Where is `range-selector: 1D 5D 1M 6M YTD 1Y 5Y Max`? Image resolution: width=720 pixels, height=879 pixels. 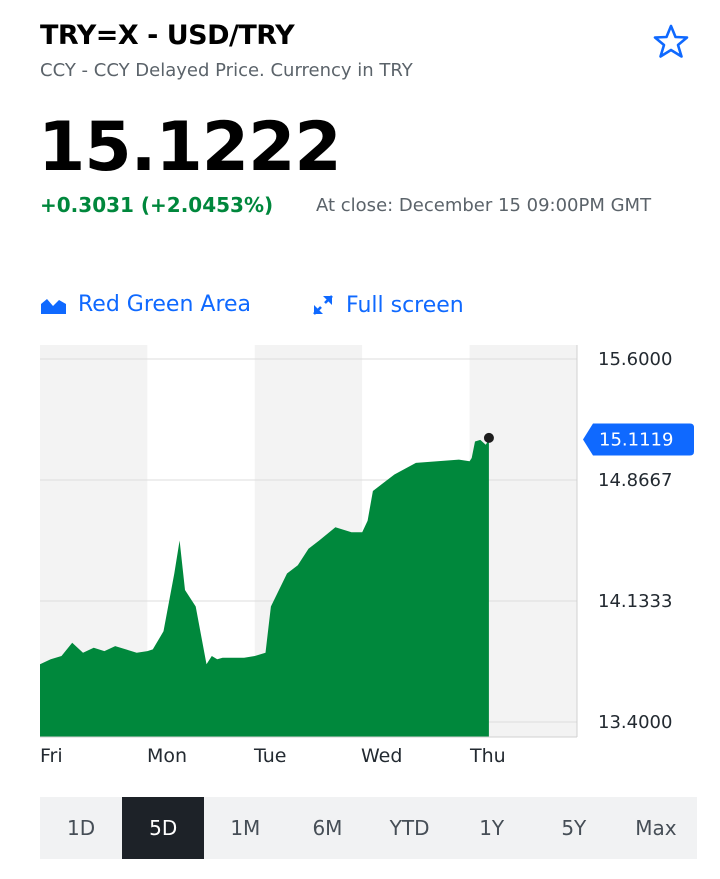
range-selector: 1D 5D 1M 6M YTD 1Y 5Y Max is located at coordinates (368, 828).